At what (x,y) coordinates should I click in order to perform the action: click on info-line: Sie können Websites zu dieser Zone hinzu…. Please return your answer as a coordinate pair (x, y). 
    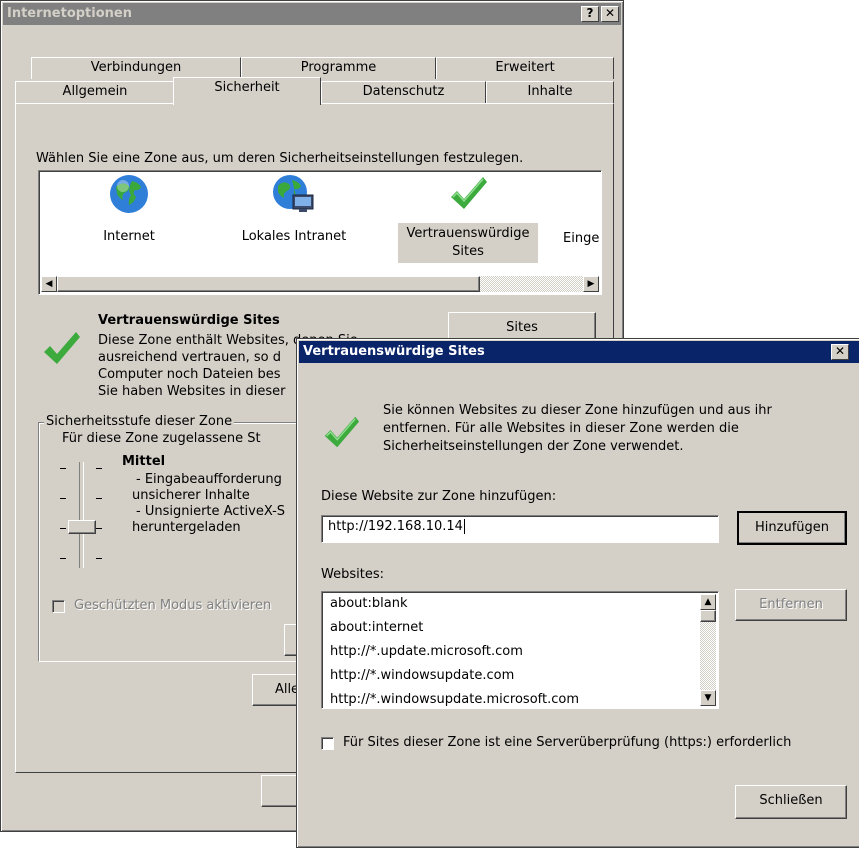
    Looking at the image, I should click on (577, 410).